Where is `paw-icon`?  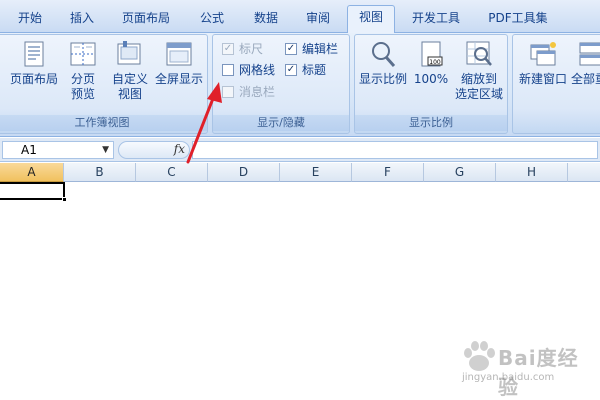 paw-icon is located at coordinates (479, 356).